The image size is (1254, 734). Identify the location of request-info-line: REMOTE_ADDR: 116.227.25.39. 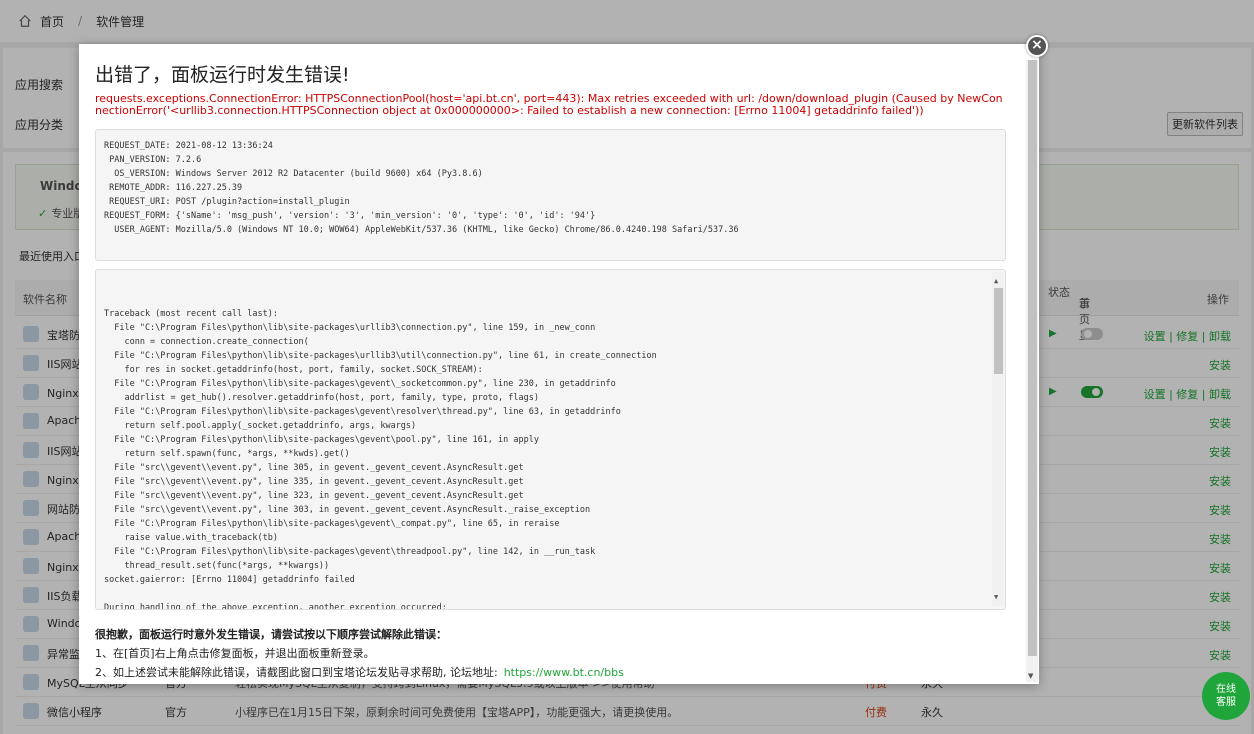
(173, 188).